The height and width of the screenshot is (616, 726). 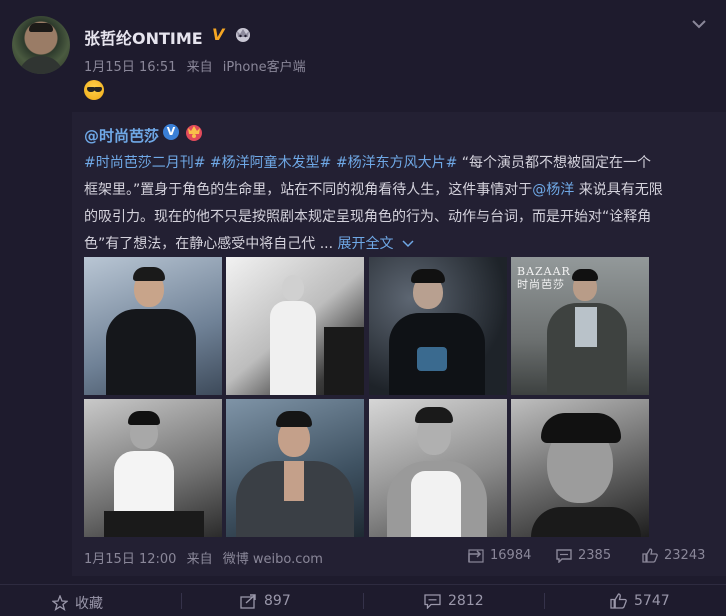 I want to click on post-meta: 1月15日 16:51 来自 iPhone客户端, so click(x=198, y=65).